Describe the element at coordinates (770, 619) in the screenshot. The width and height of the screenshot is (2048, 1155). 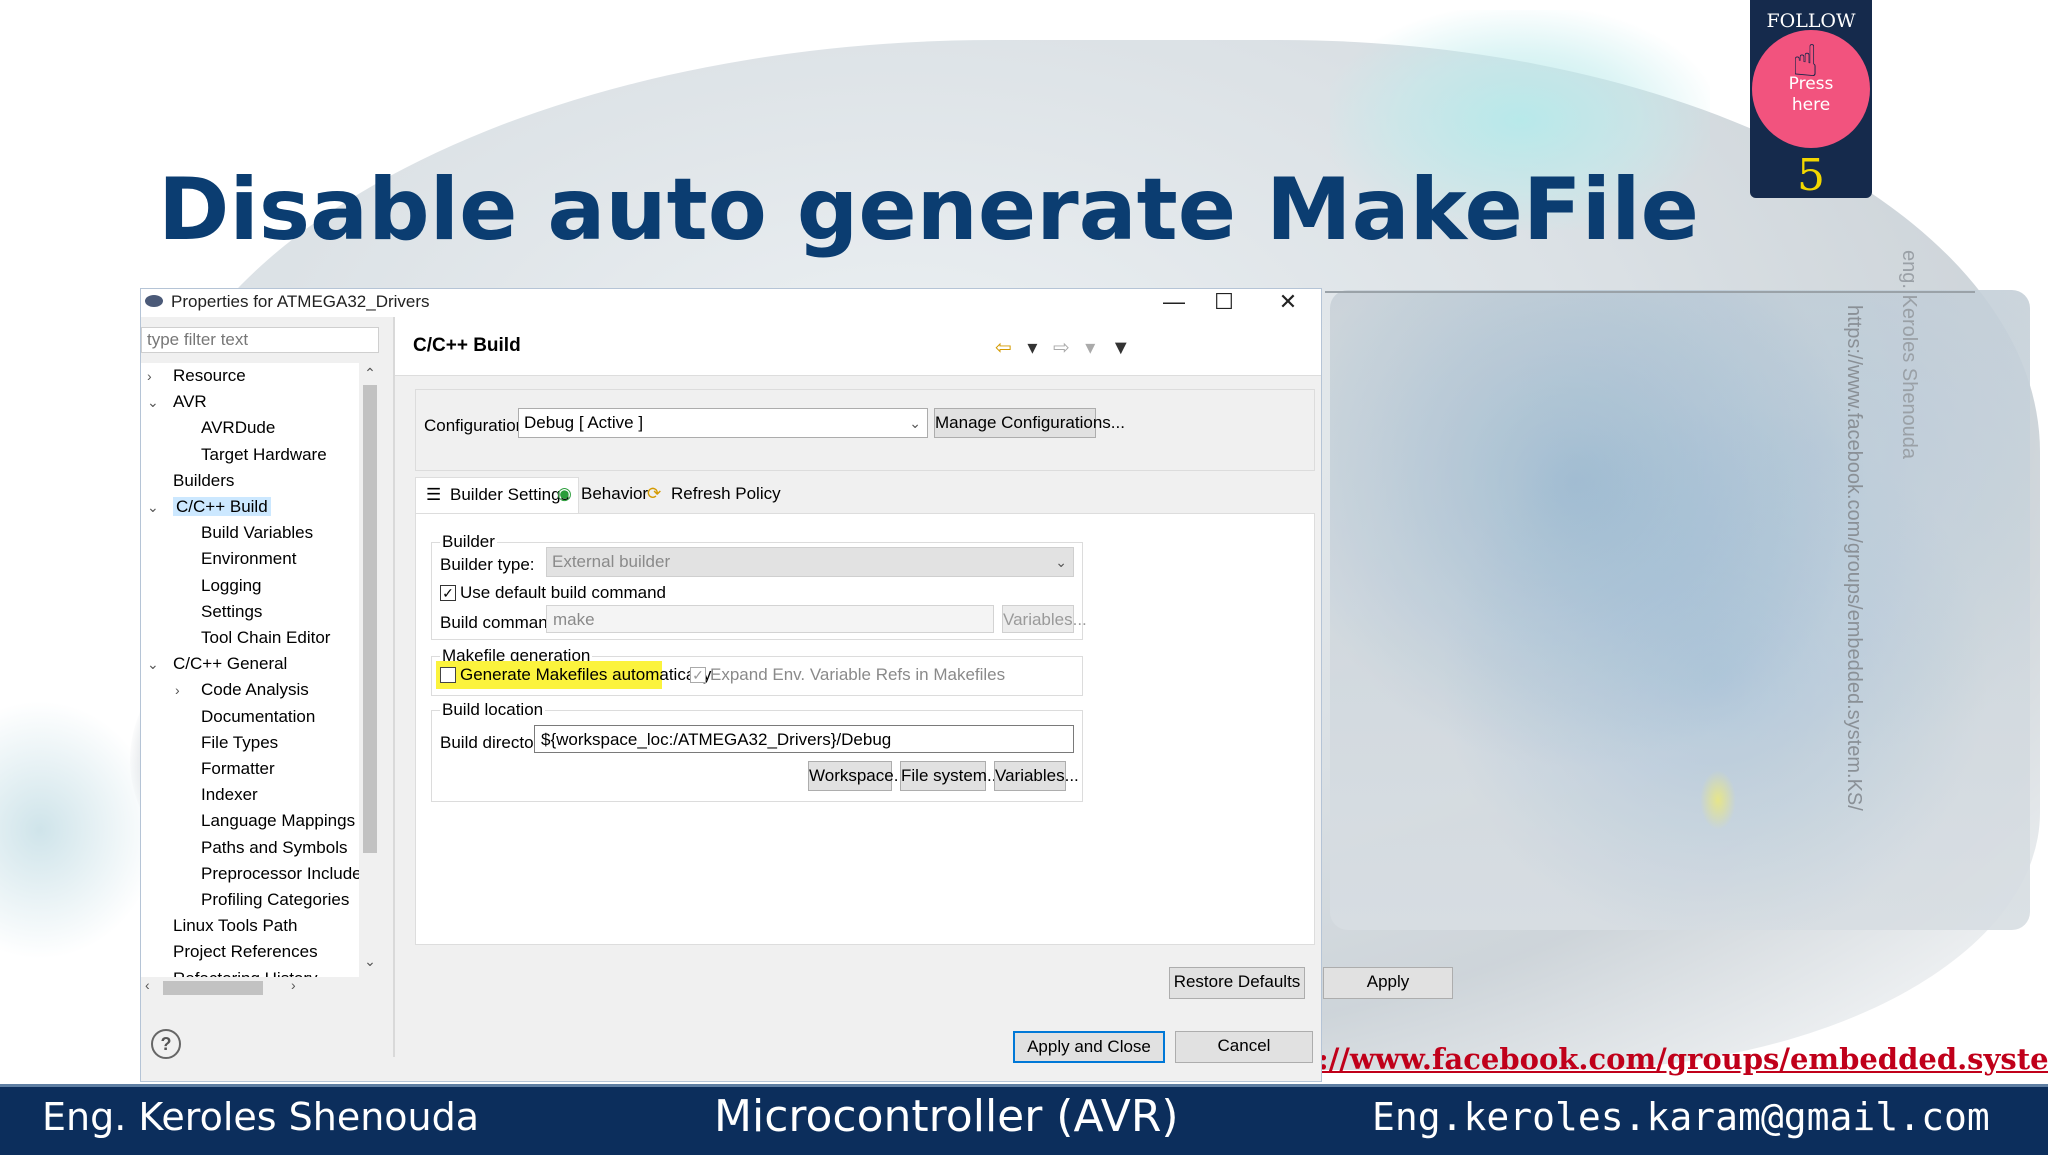
I see `build-command-input: make` at that location.